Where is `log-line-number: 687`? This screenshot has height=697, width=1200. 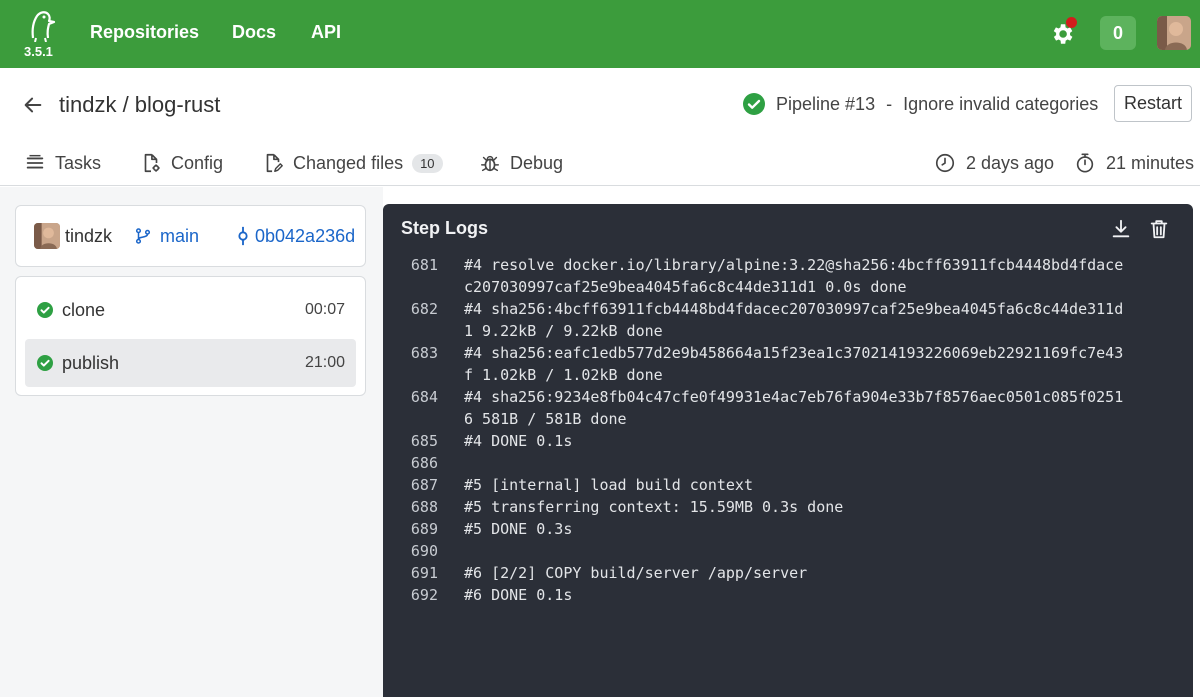
log-line-number: 687 is located at coordinates (410, 485).